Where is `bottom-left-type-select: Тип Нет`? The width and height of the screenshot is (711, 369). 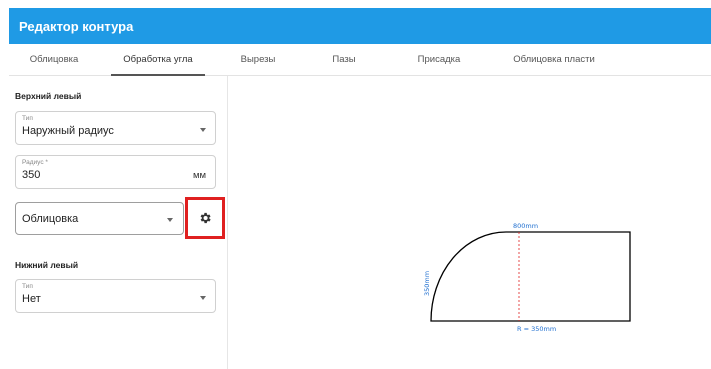
bottom-left-type-select: Тип Нет is located at coordinates (115, 296).